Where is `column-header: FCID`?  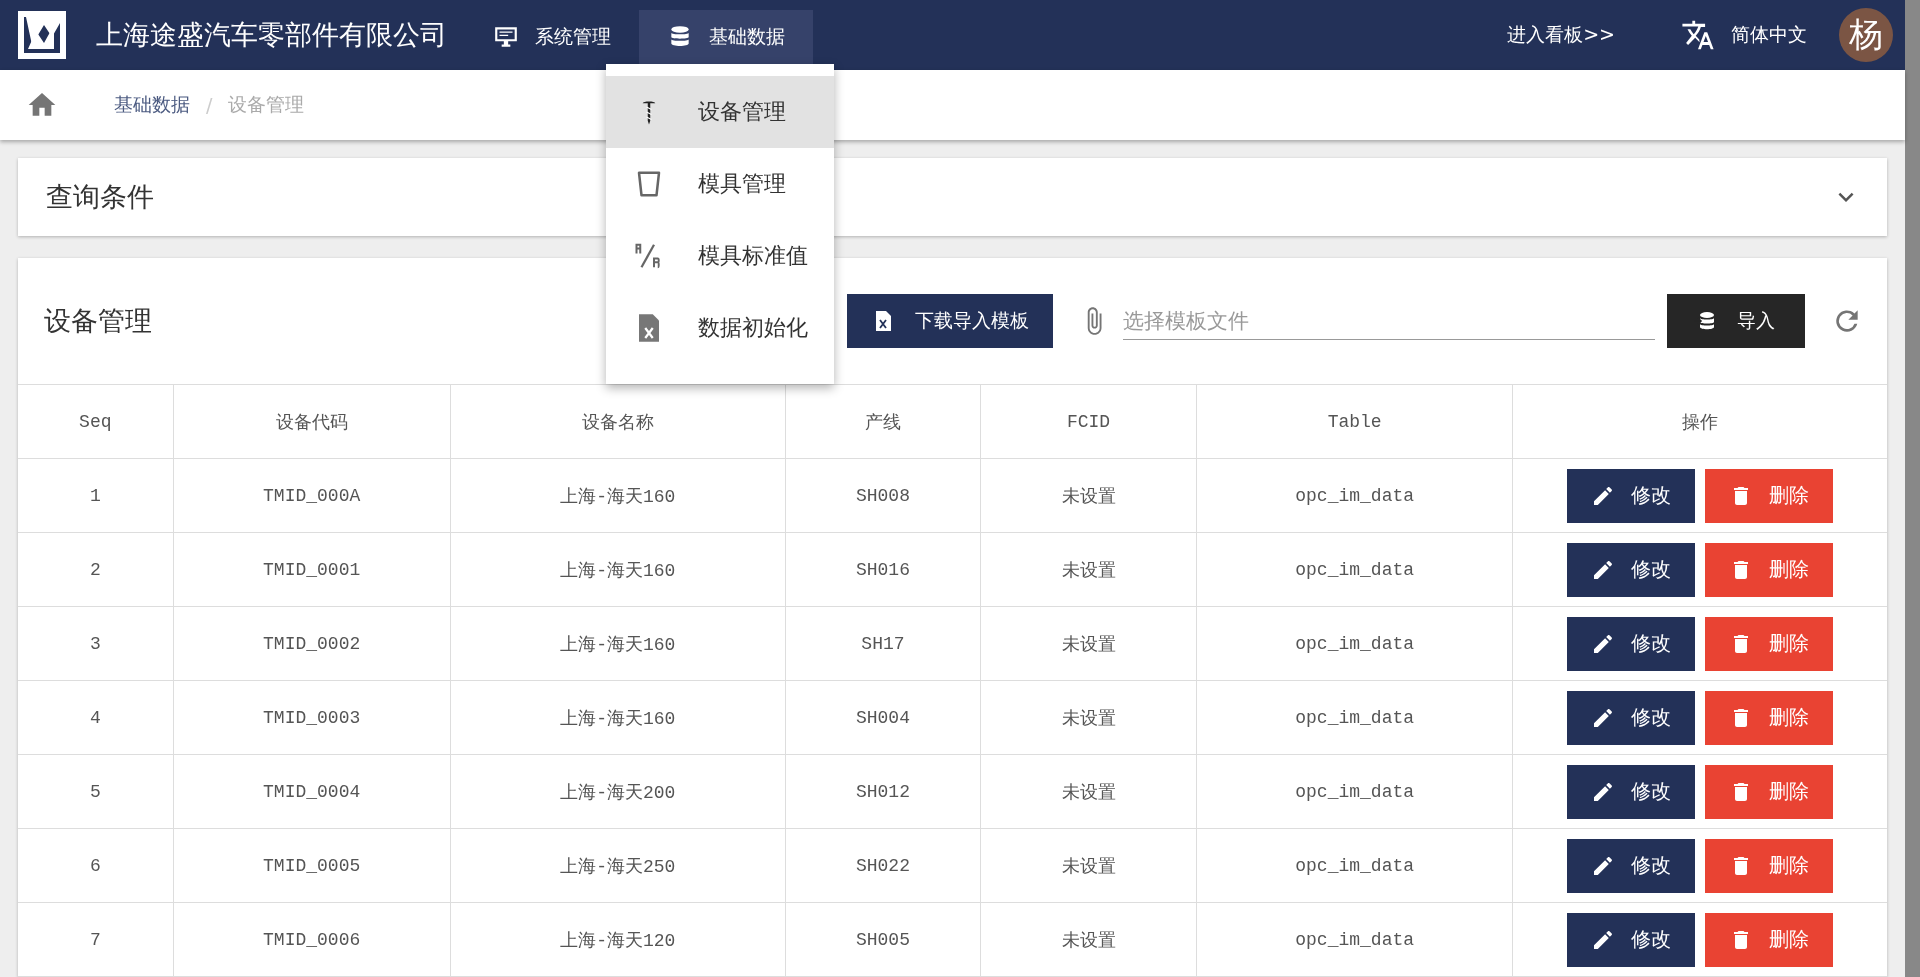
column-header: FCID is located at coordinates (1088, 422).